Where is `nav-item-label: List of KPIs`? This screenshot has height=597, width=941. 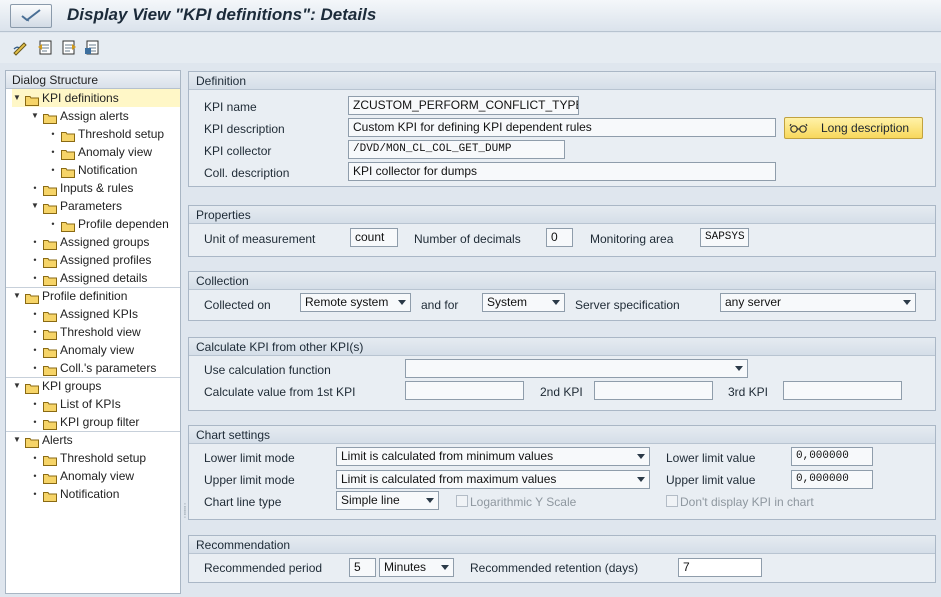 nav-item-label: List of KPIs is located at coordinates (90, 404).